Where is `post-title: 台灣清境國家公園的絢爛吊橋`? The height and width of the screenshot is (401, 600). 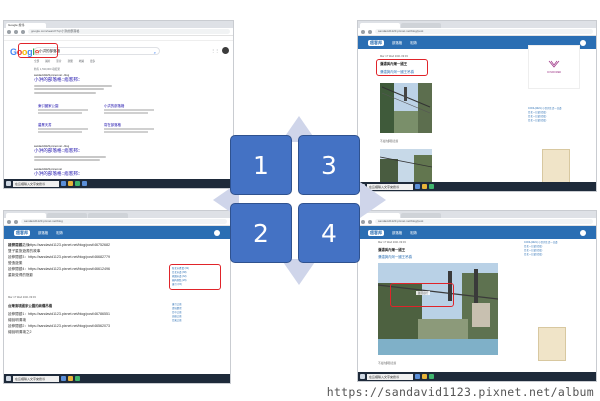
post-title: 台灣清境國家公園的絢爛吊橋 is located at coordinates (30, 305).